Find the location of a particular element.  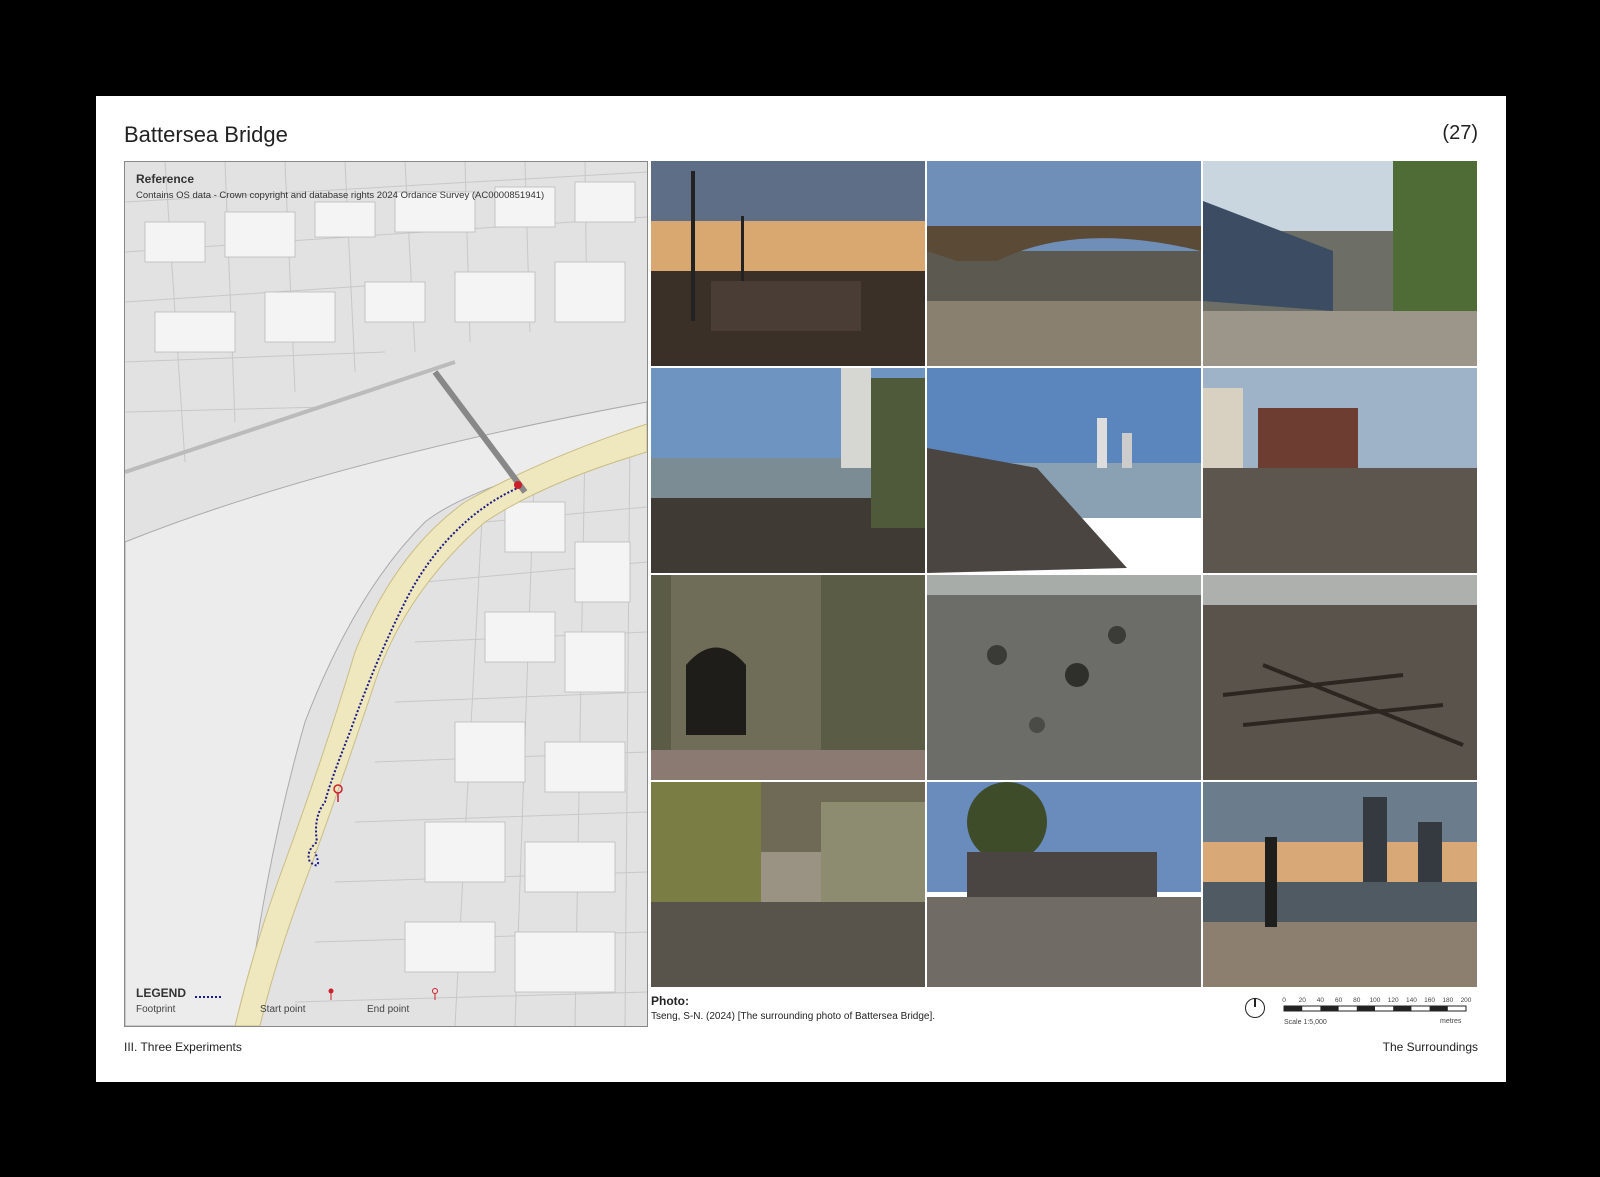

photo-barred-gate is located at coordinates (788, 677).